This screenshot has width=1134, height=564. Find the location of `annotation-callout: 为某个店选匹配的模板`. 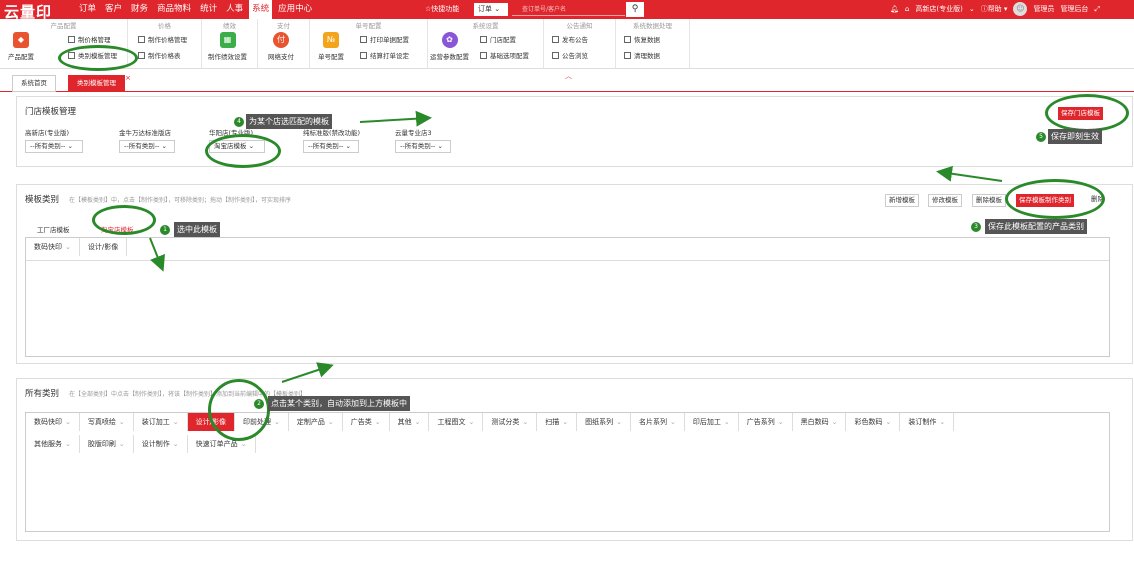

annotation-callout: 为某个店选匹配的模板 is located at coordinates (289, 121).